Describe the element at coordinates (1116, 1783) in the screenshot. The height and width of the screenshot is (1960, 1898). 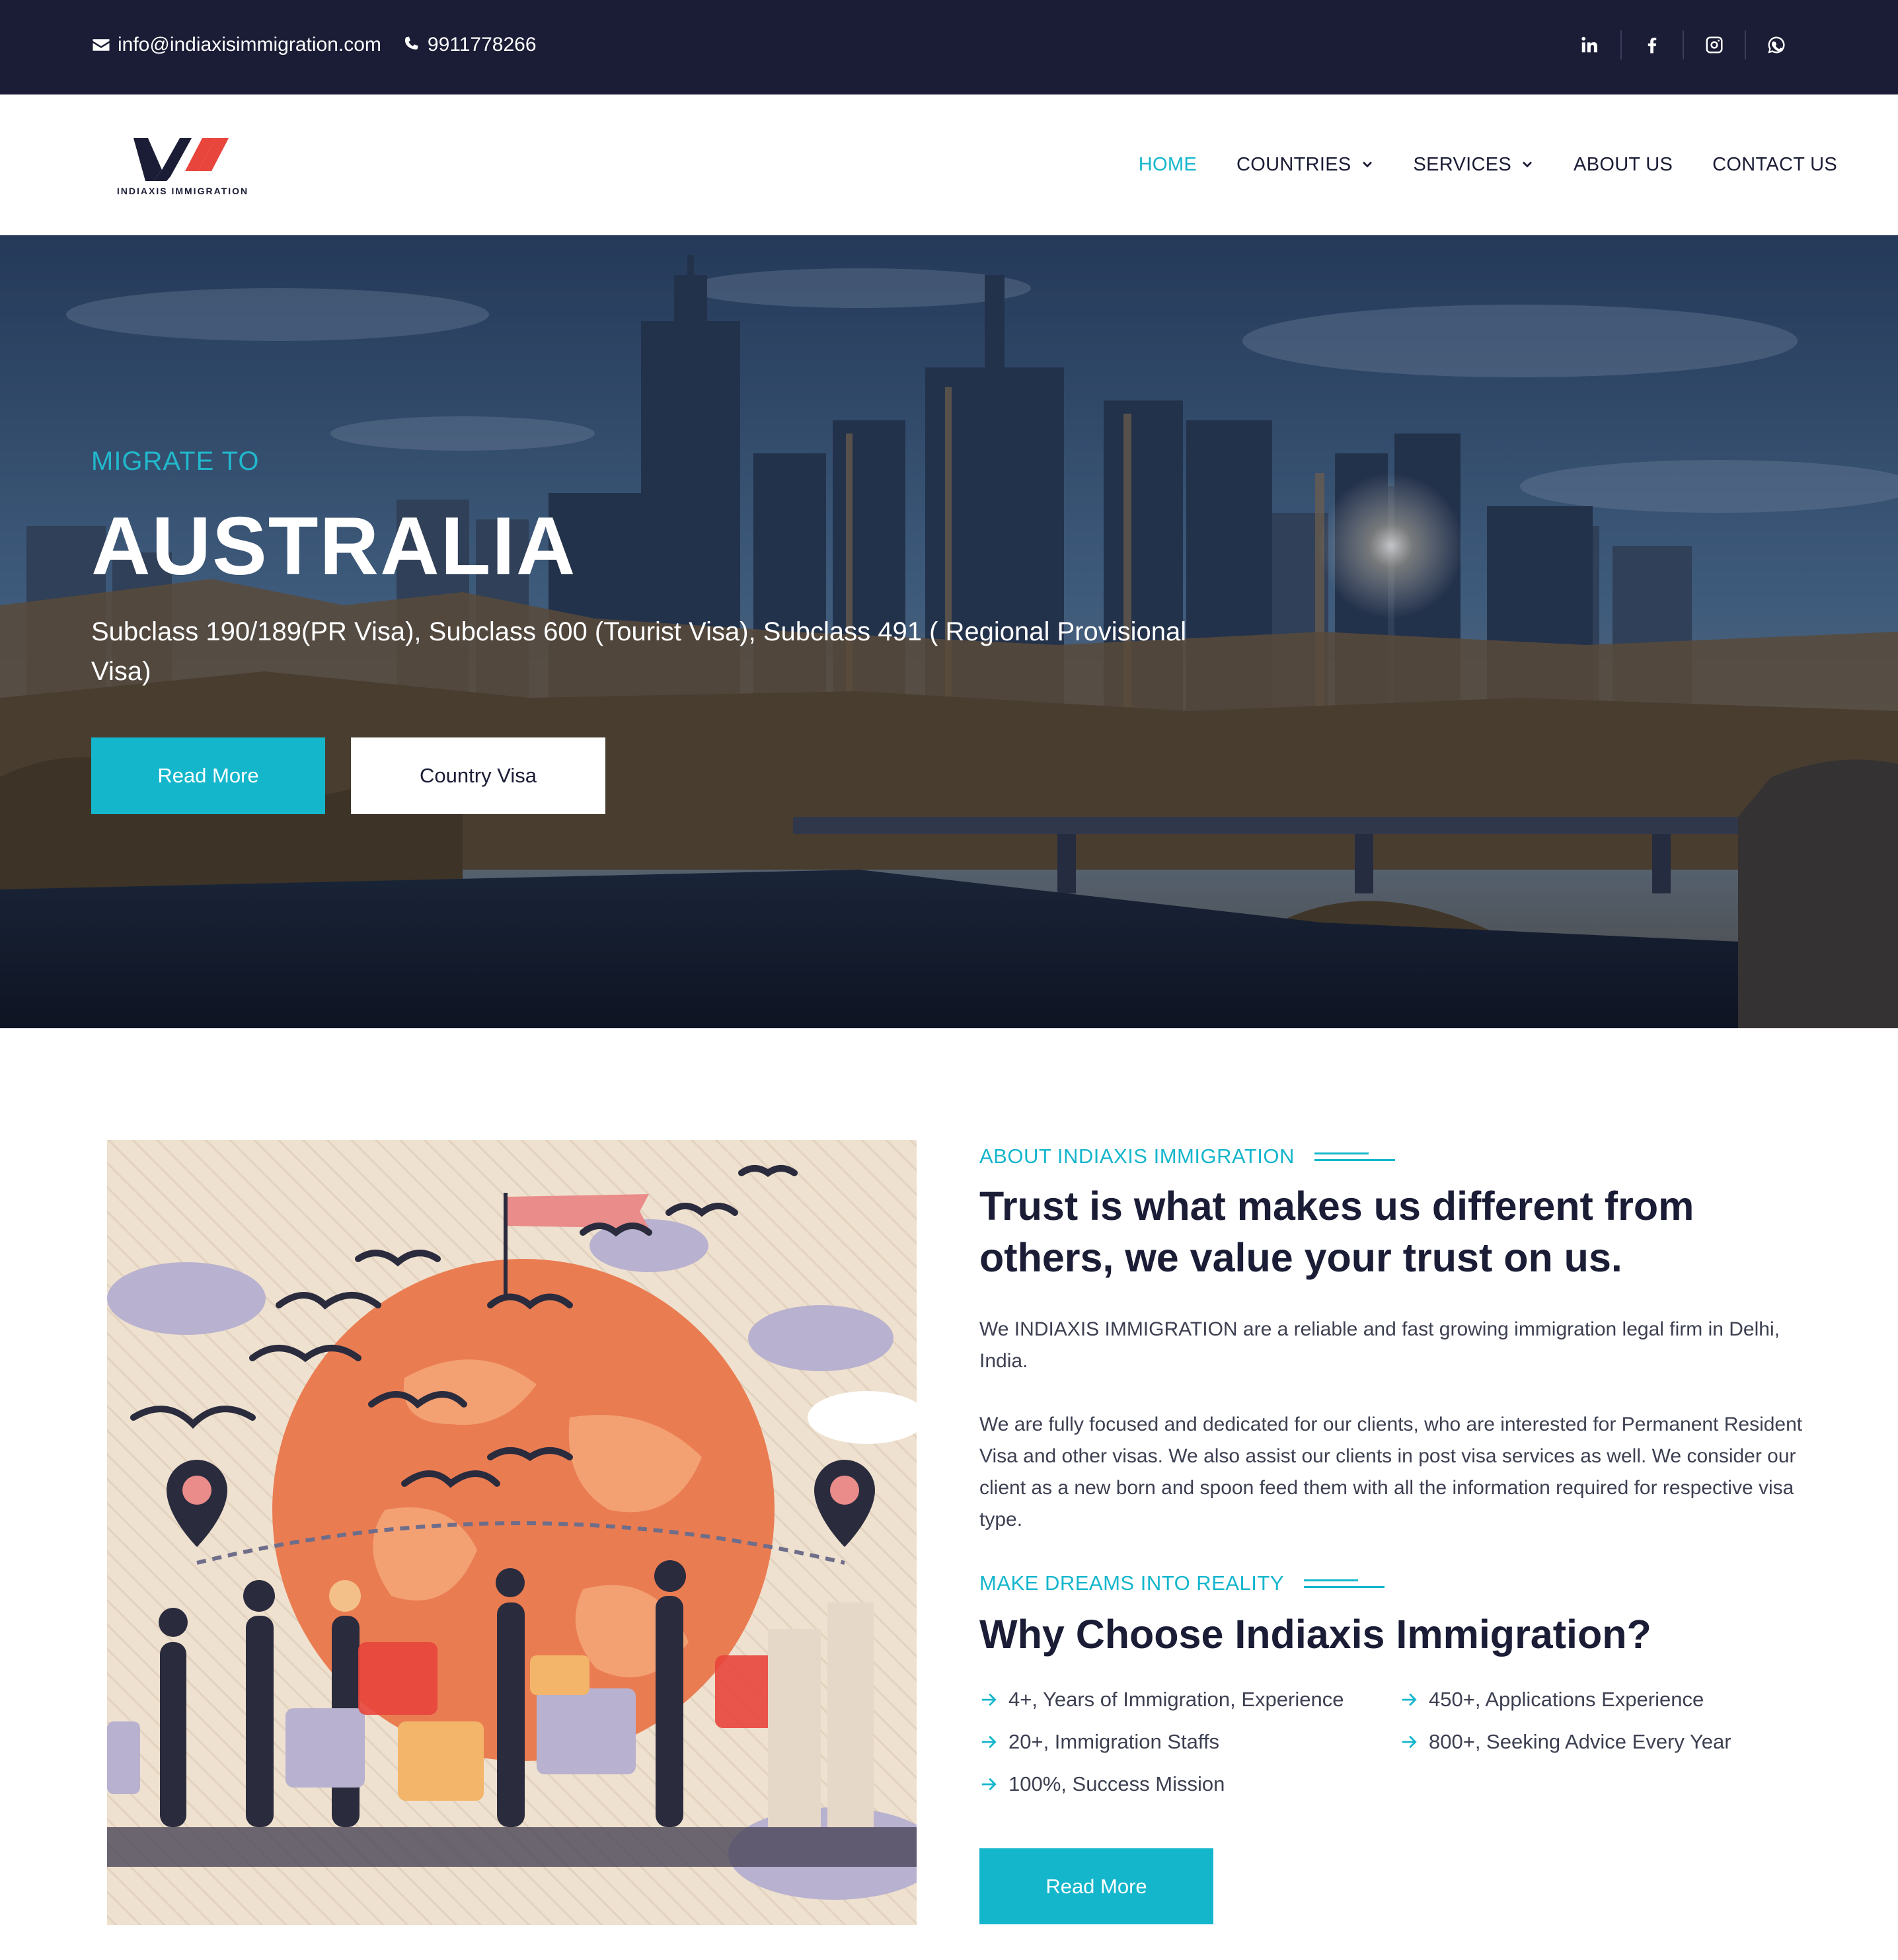
I see `feature-text: 100%, Success Mission` at that location.